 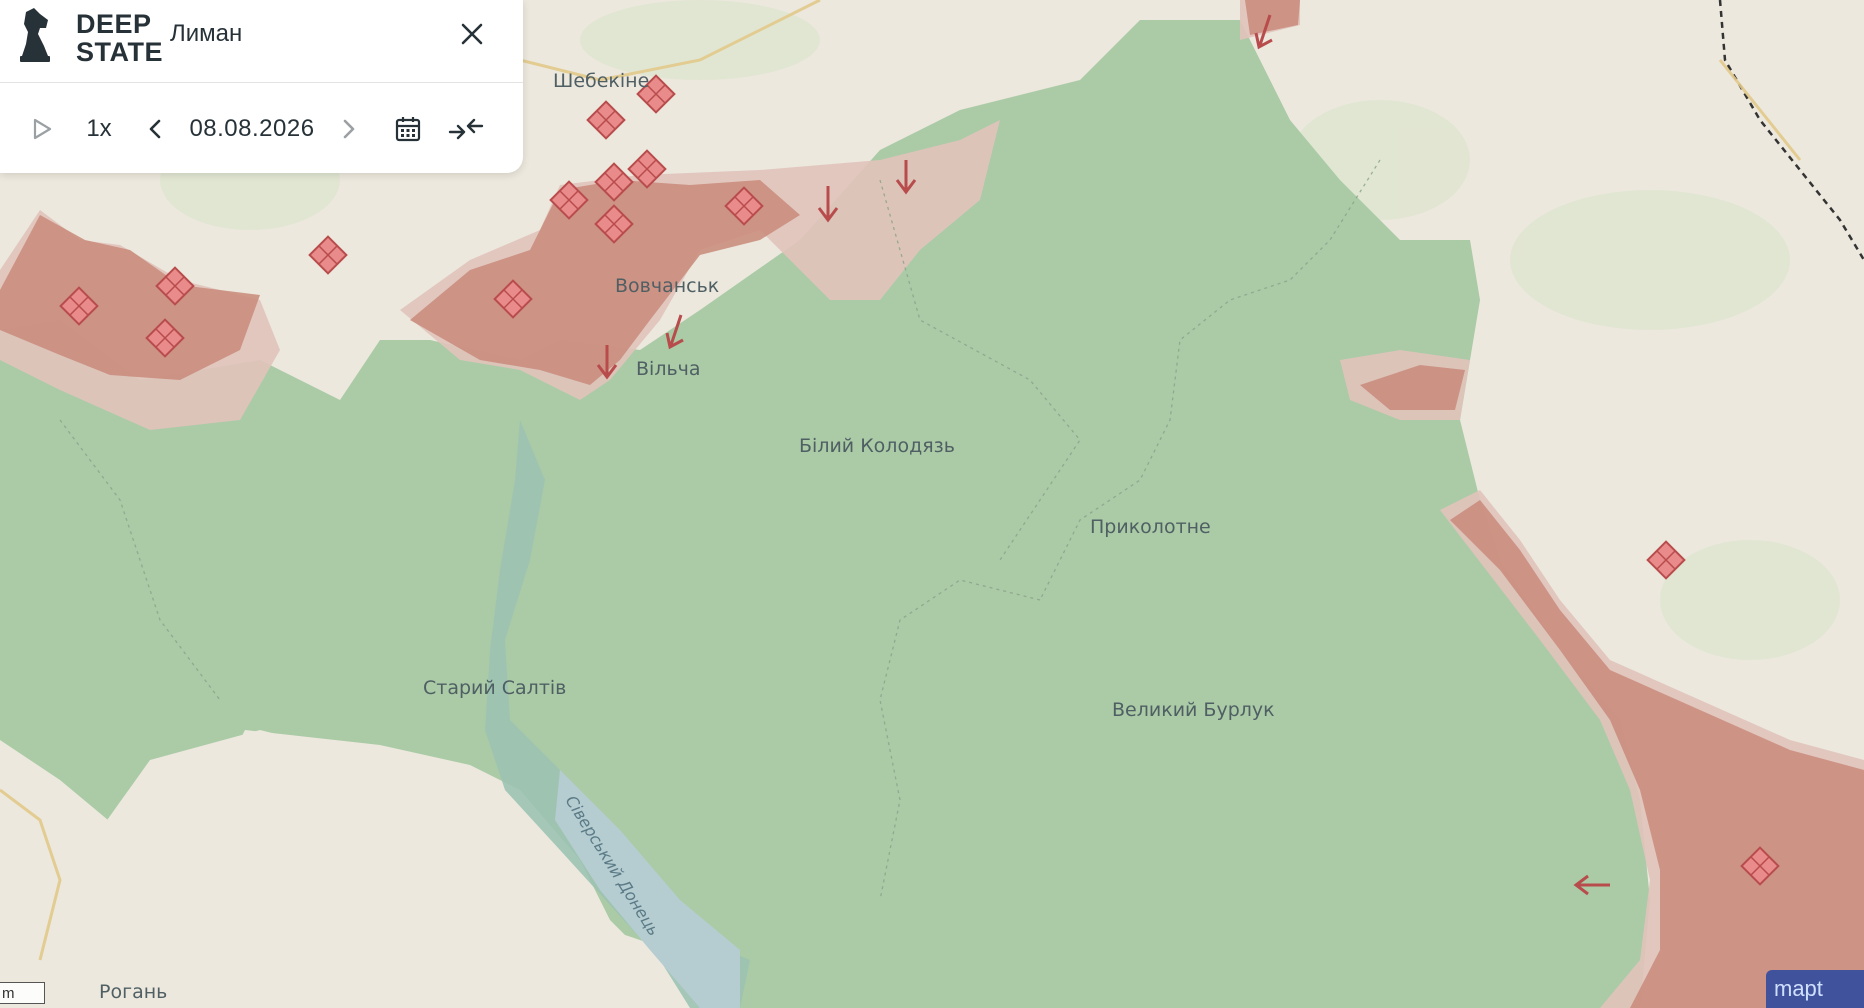 I want to click on close-icon, so click(x=472, y=34).